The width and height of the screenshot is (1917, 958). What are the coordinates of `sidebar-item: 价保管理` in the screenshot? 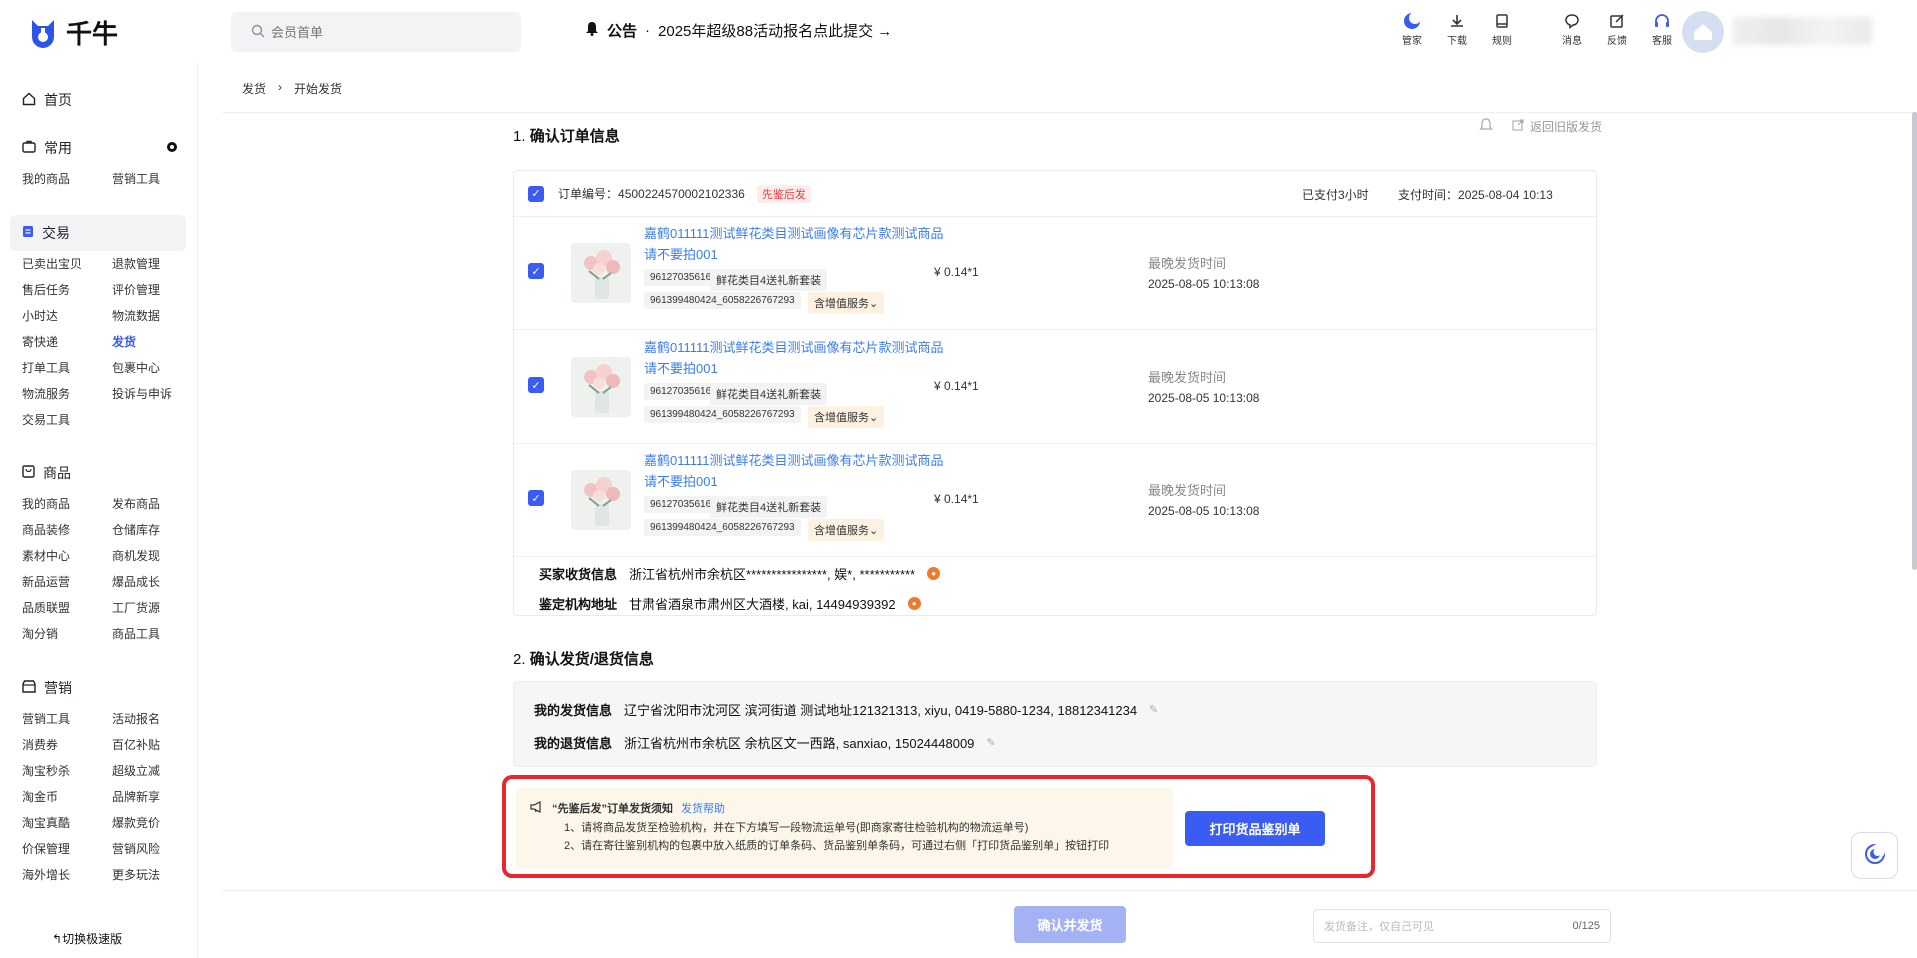 It's located at (67, 849).